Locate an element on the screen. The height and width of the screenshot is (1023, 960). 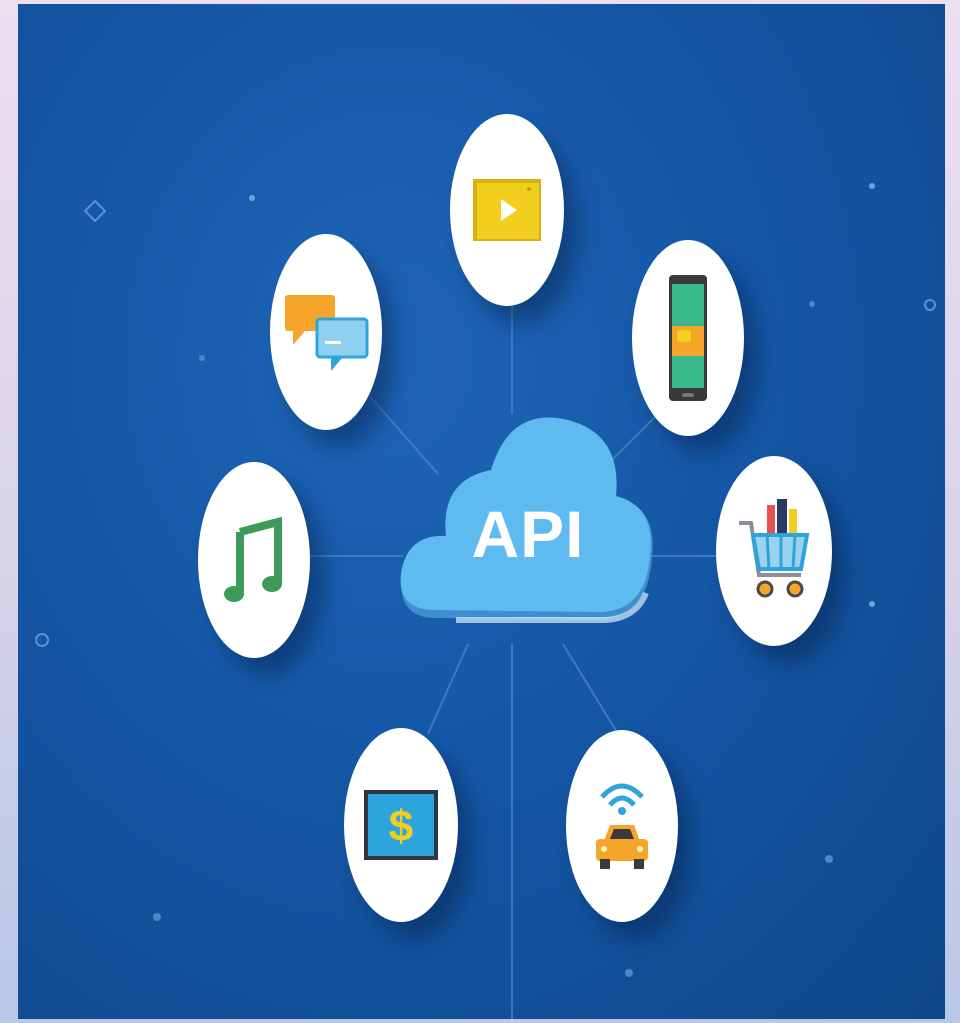
dollar-screen-icon: $ is located at coordinates (401, 825).